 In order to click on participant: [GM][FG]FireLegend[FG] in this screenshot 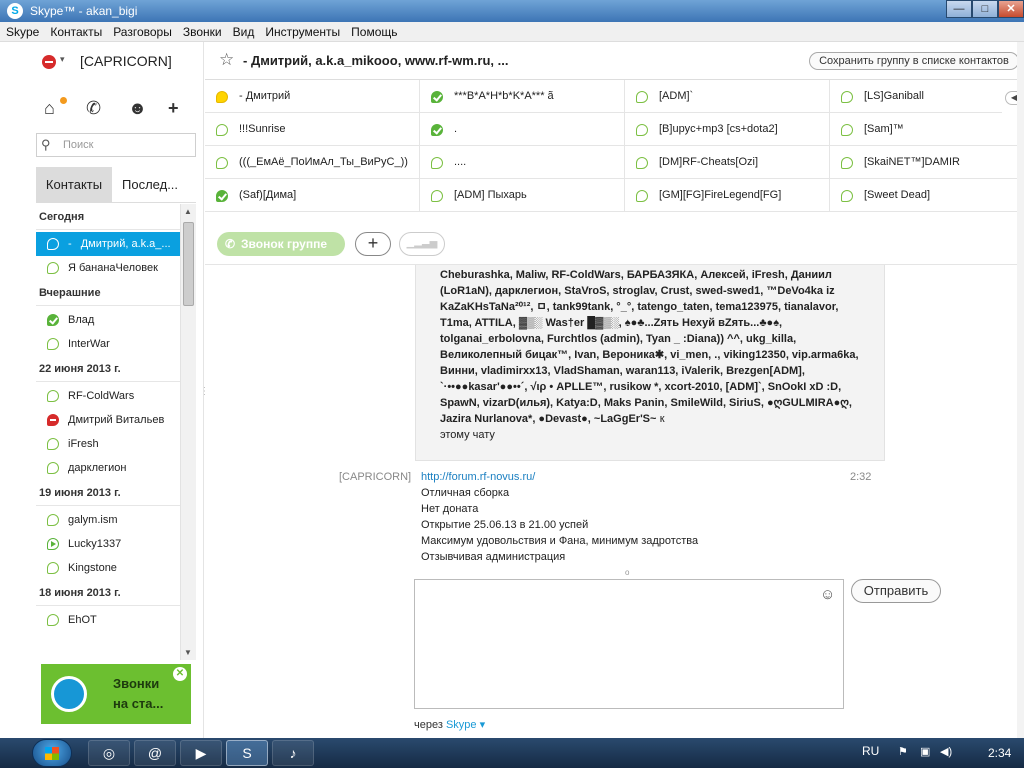, I will do `click(727, 195)`.